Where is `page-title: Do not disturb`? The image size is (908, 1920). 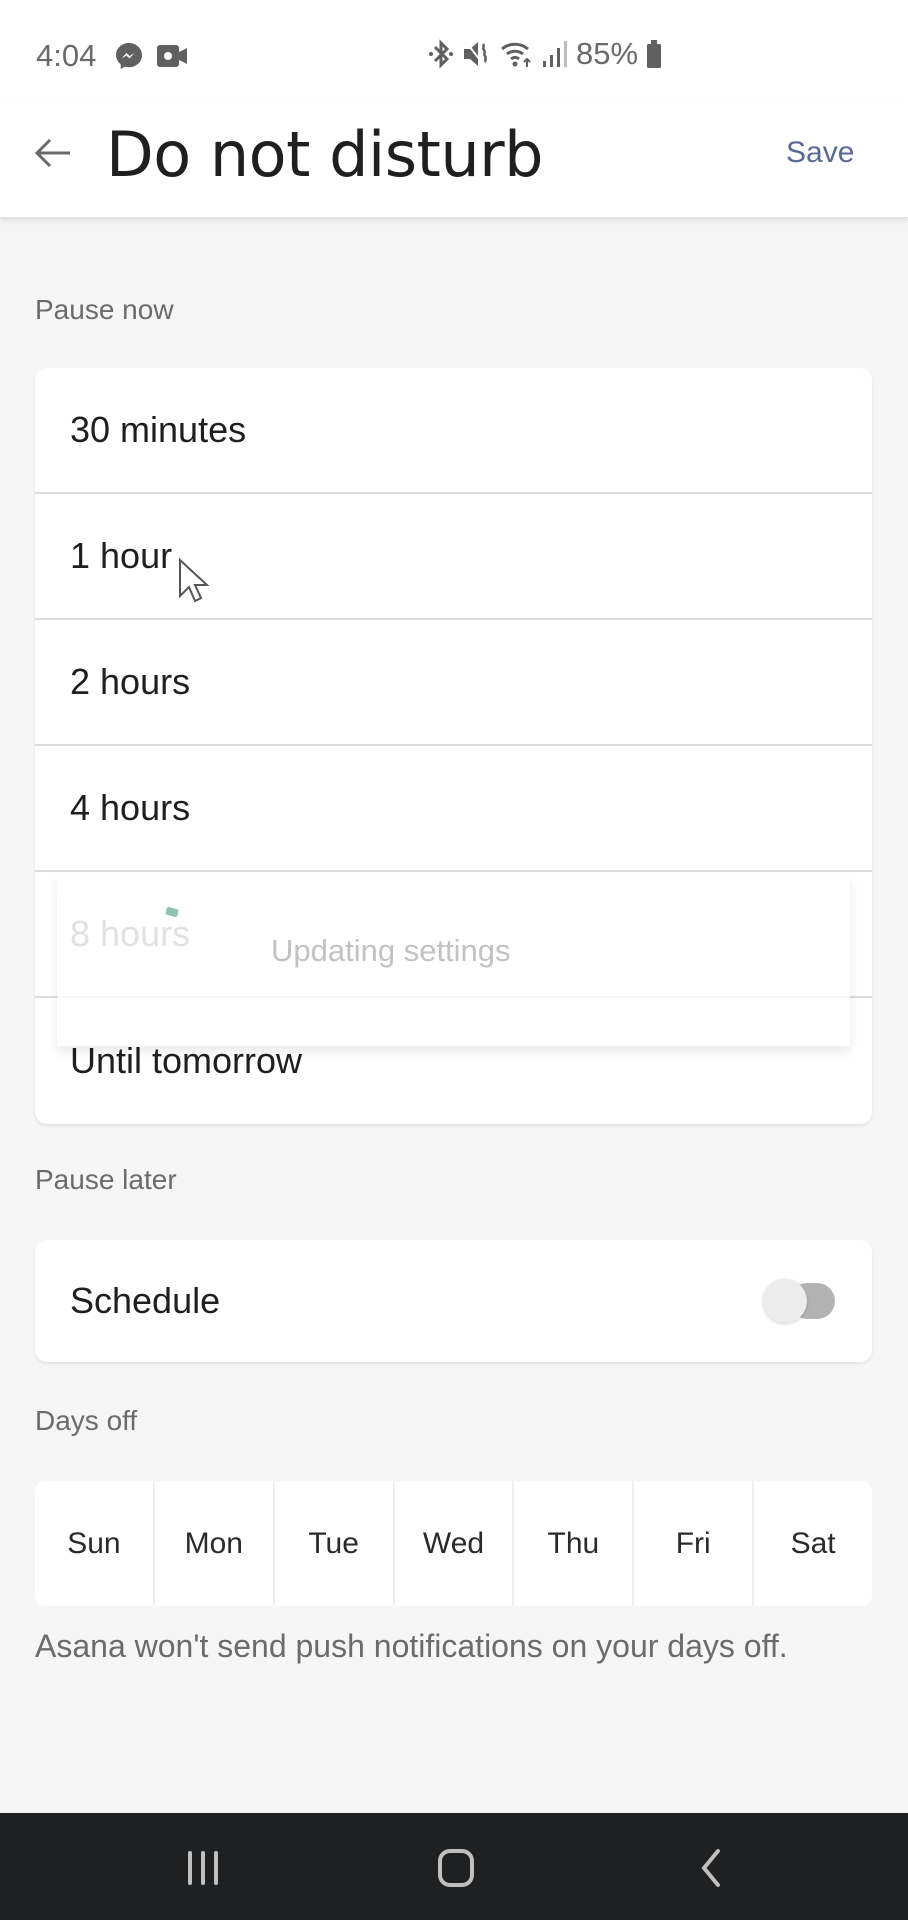
page-title: Do not disturb is located at coordinates (324, 154).